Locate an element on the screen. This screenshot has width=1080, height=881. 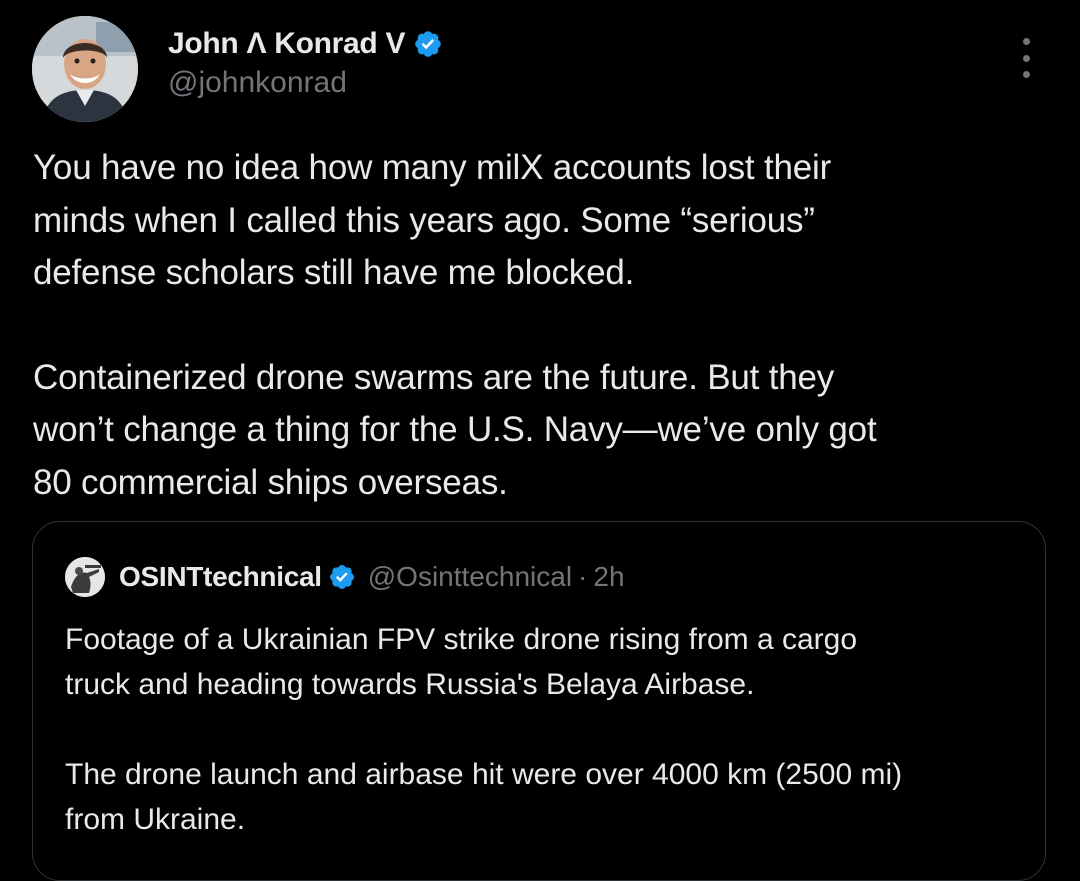
author-avatar-image is located at coordinates (85, 69).